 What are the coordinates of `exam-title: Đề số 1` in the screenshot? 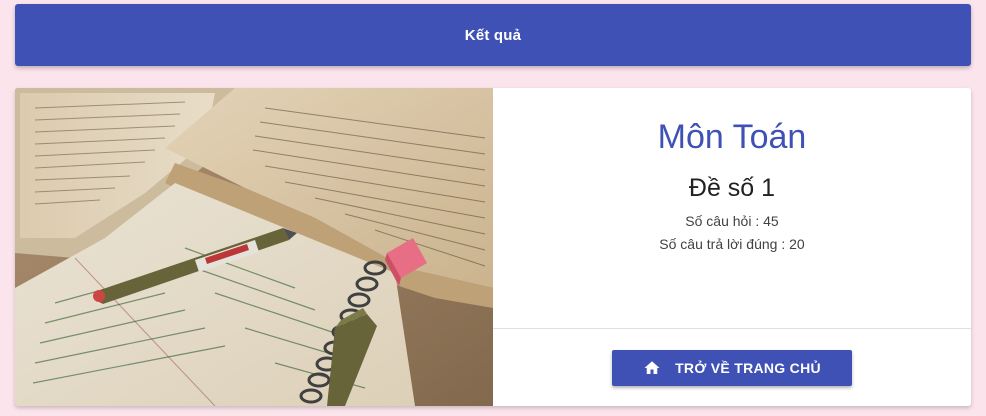 It's located at (732, 188).